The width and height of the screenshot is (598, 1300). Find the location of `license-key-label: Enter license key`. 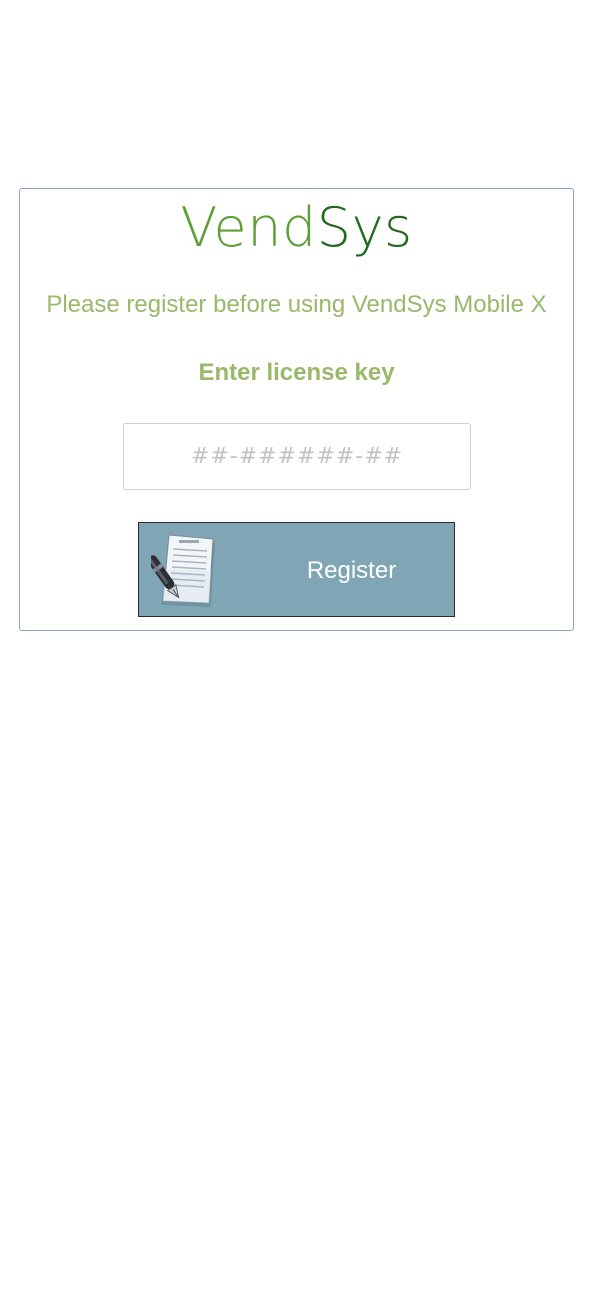

license-key-label: Enter license key is located at coordinates (296, 372).